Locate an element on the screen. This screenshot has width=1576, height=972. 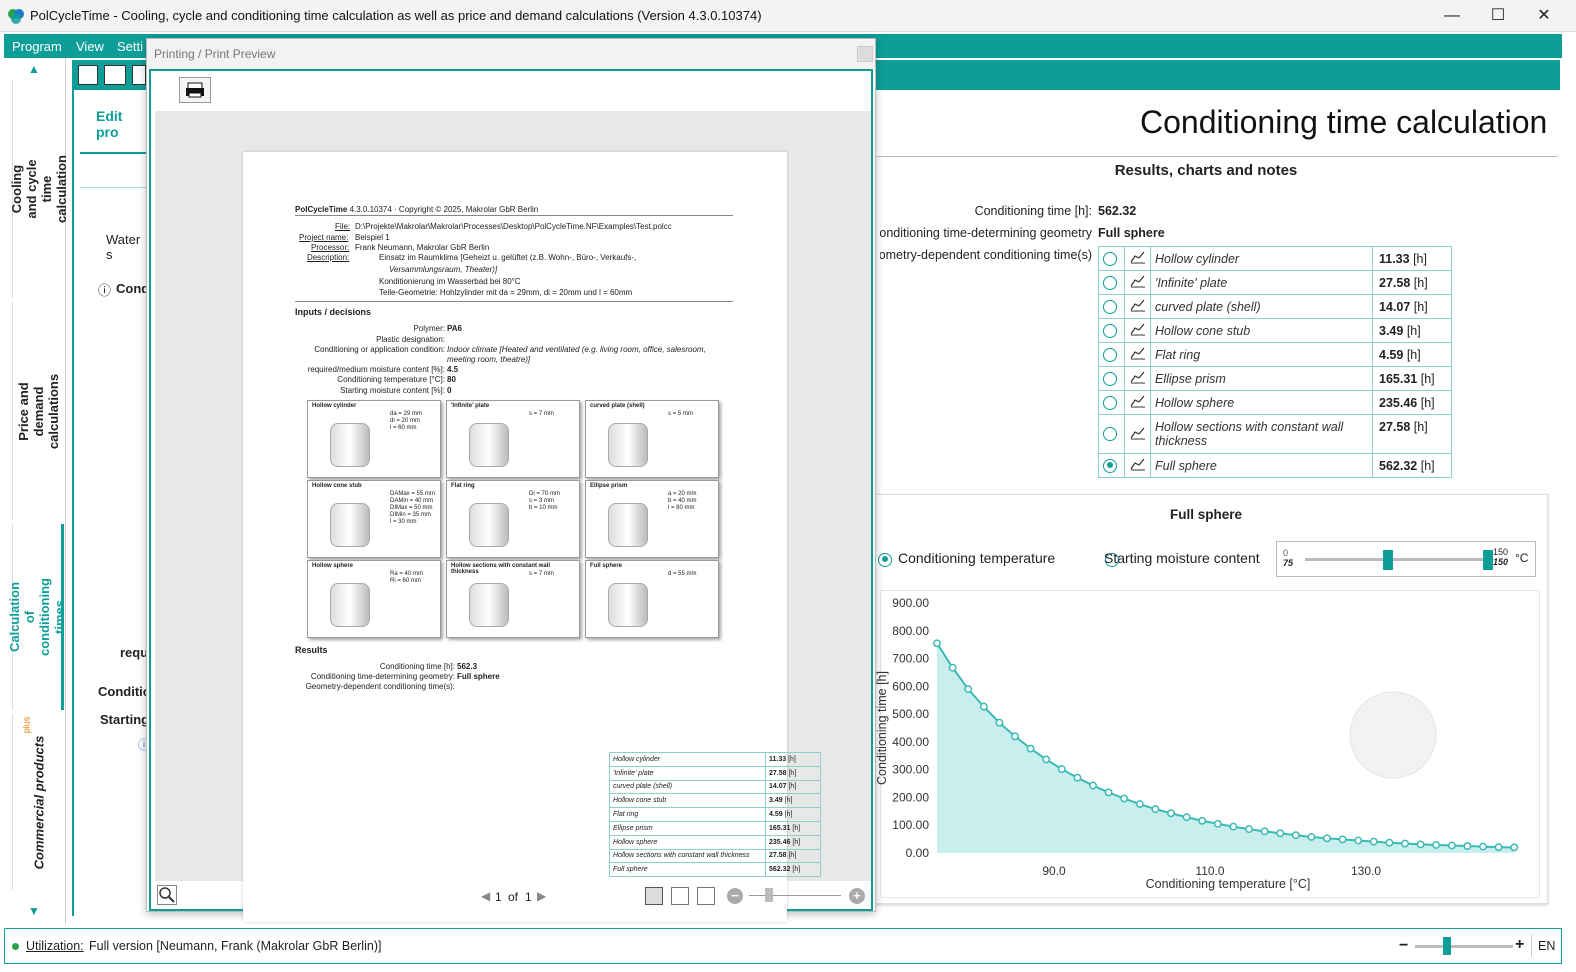
single-page-icon is located at coordinates (654, 896).